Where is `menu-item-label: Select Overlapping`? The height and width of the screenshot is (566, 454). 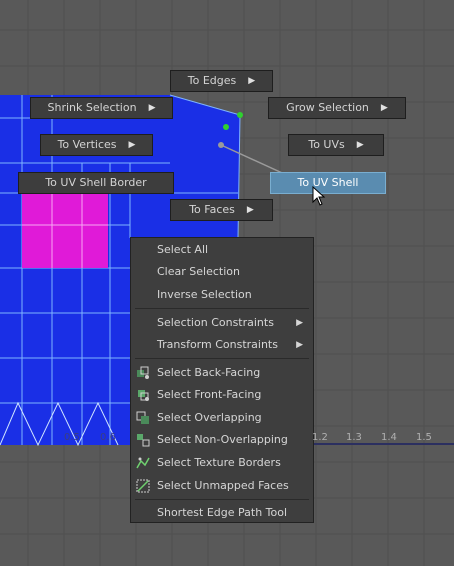 menu-item-label: Select Overlapping is located at coordinates (209, 417).